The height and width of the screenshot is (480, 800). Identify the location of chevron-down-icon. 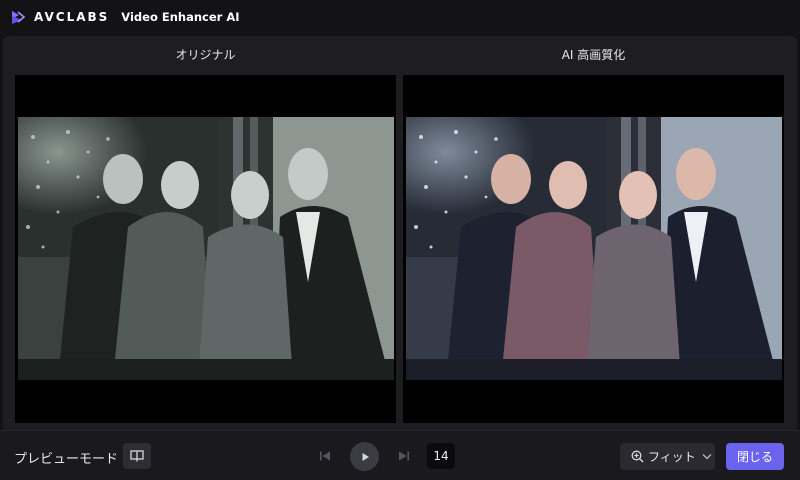
(707, 457).